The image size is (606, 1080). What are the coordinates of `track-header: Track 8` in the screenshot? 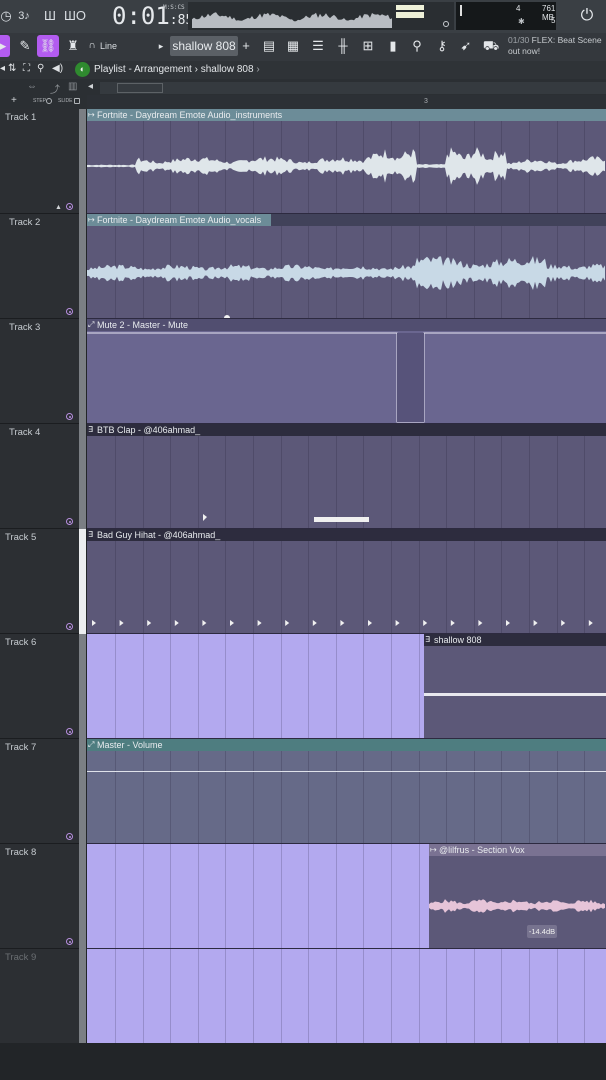 It's located at (39, 896).